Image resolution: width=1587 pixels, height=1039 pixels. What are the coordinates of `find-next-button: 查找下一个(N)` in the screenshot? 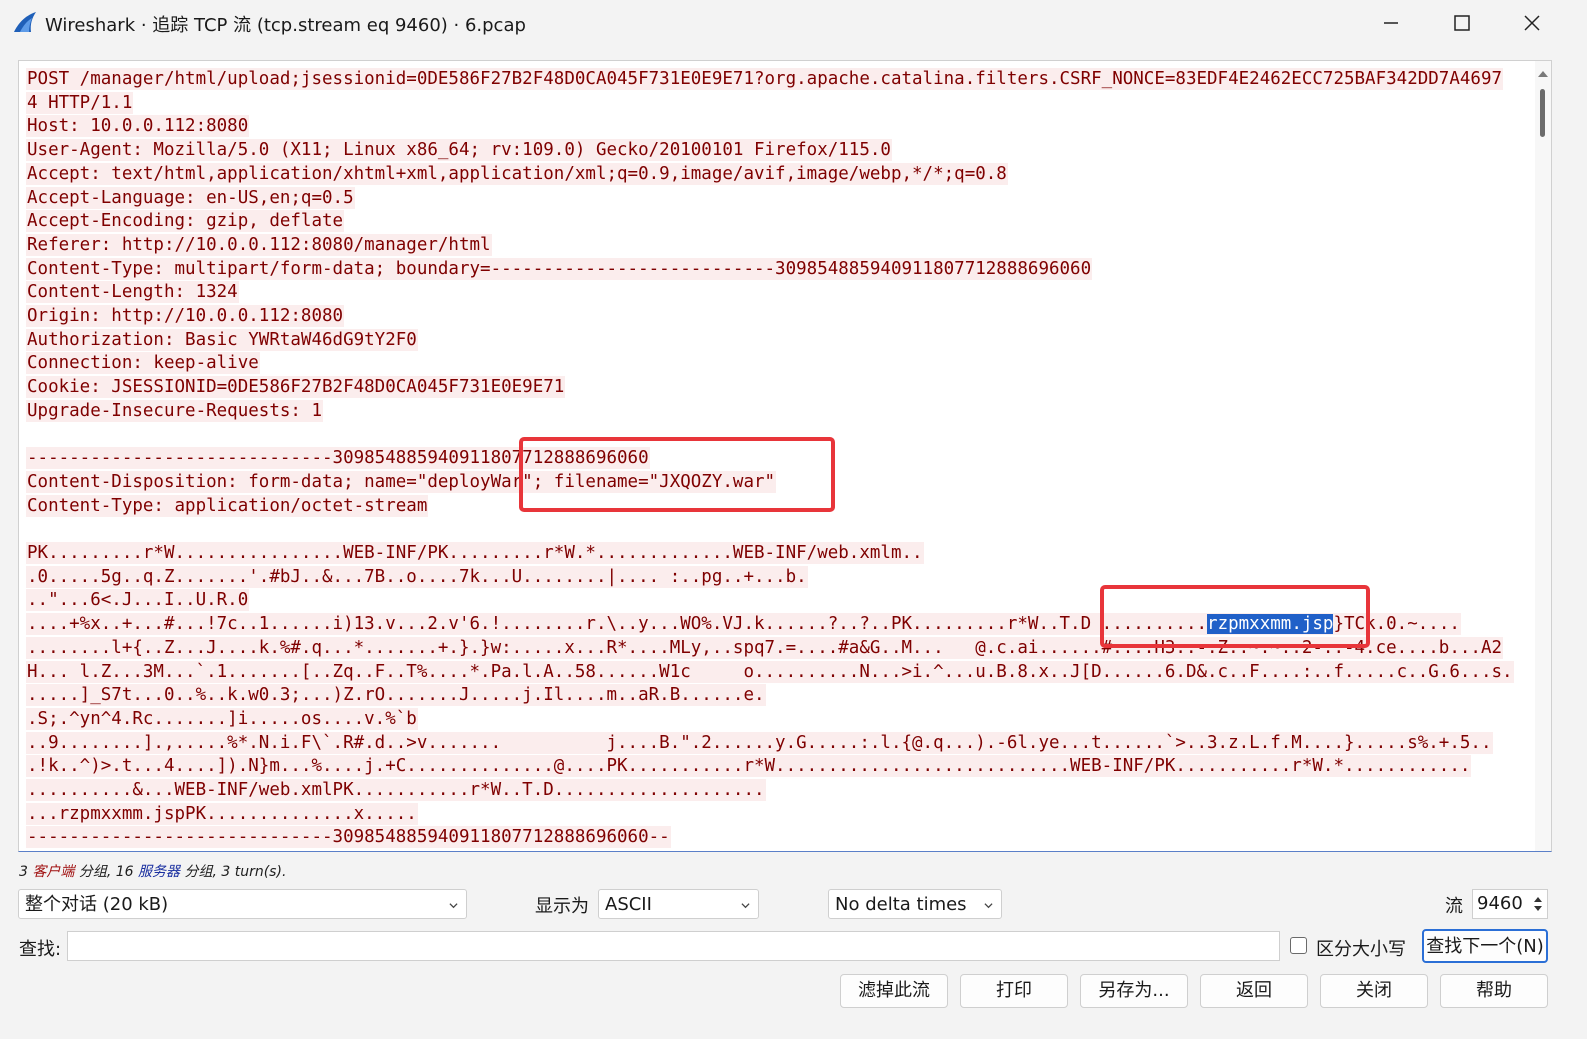 It's located at (1485, 946).